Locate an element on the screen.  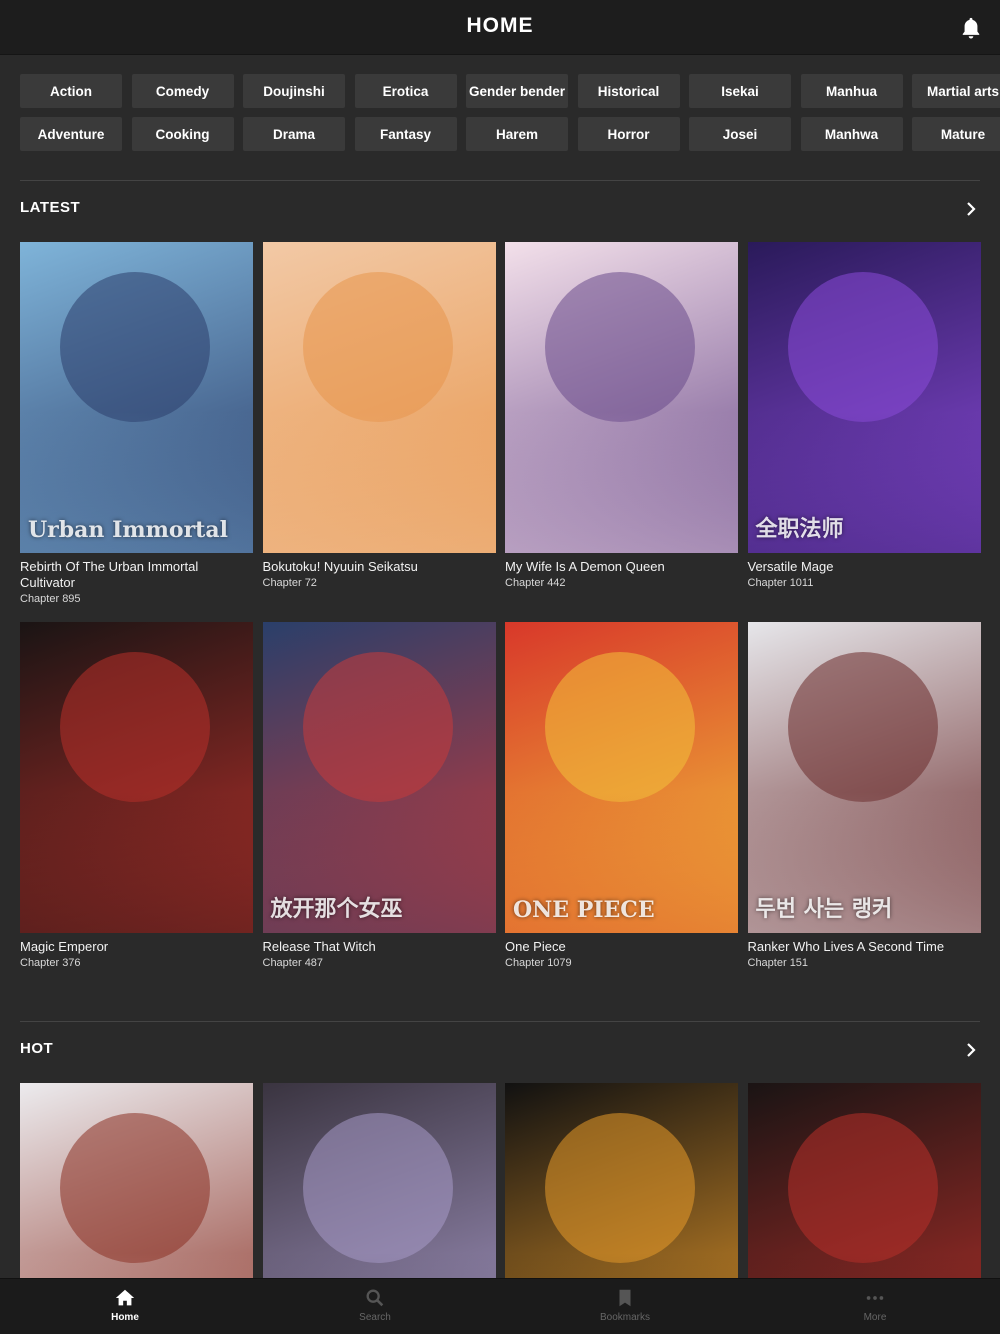
chapter-number: Chapter 895 is located at coordinates (50, 599).